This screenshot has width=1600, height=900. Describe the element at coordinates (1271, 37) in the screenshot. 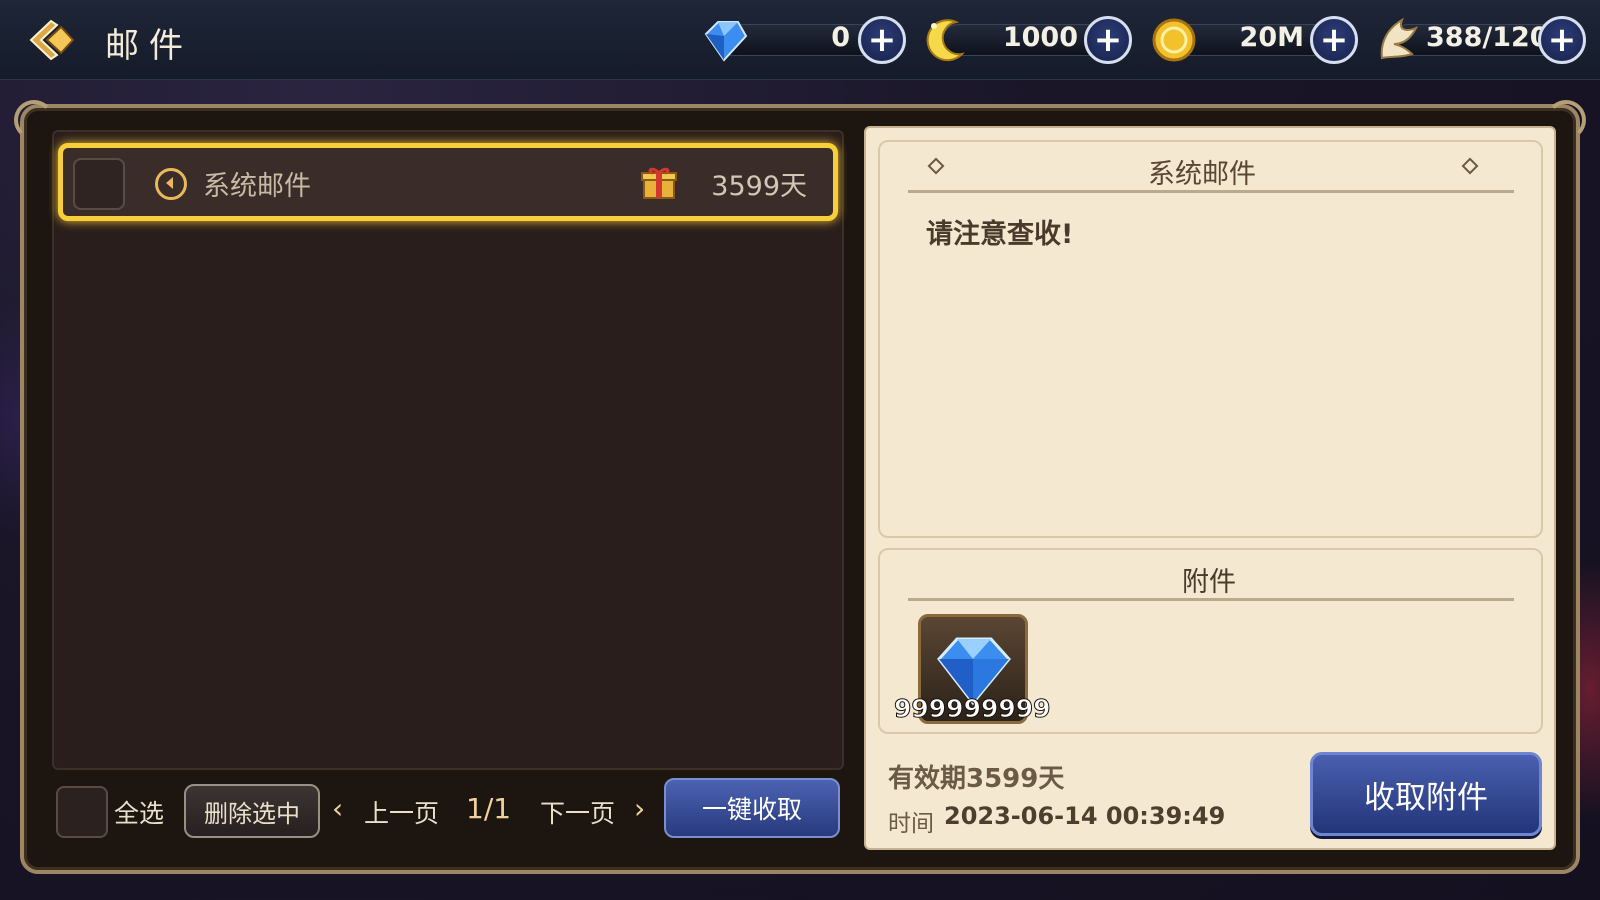

I see `resource-value: 20M` at that location.